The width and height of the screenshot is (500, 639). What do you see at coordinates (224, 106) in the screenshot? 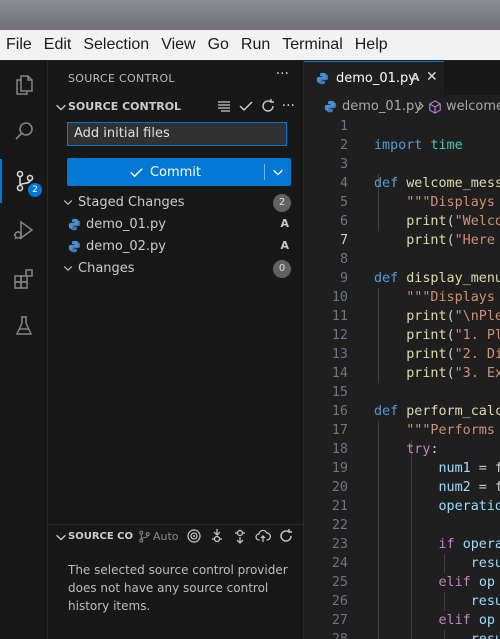
I see `view-as-list-icon` at bounding box center [224, 106].